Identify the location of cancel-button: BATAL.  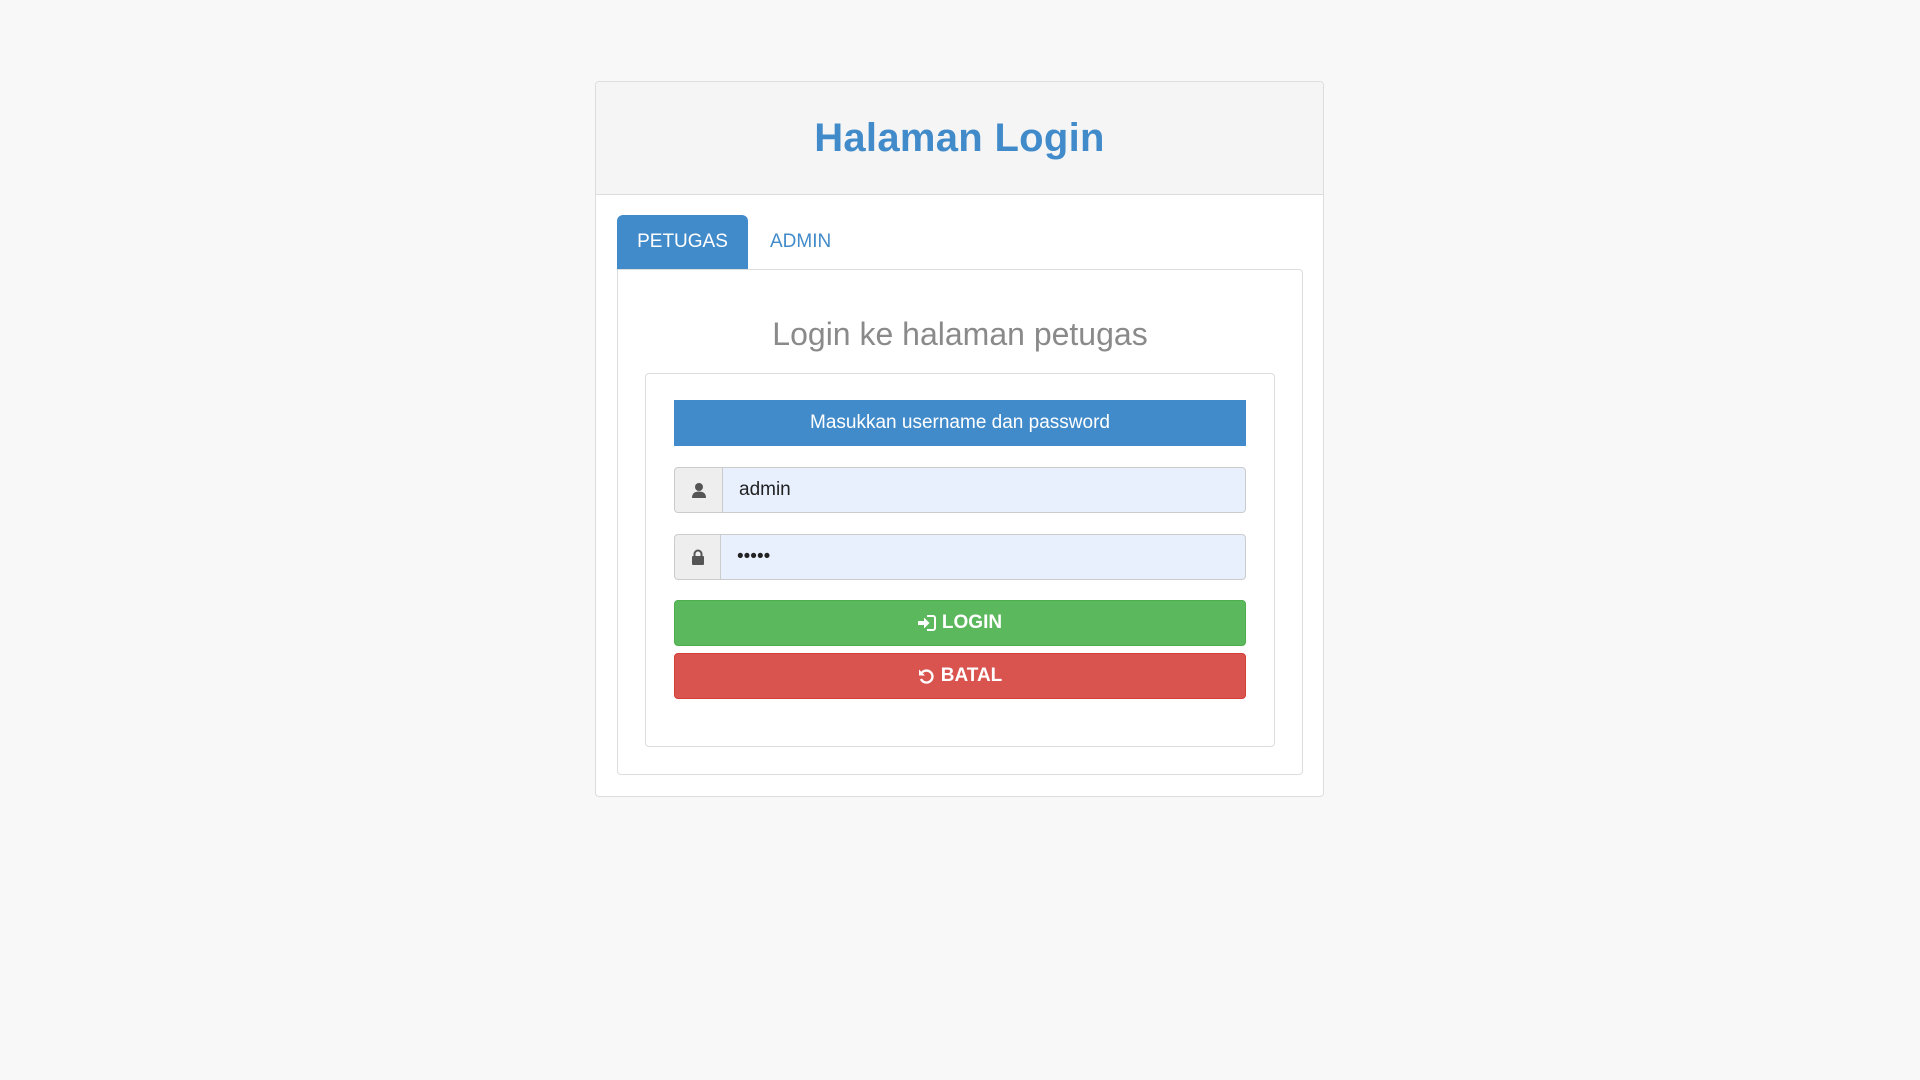
(960, 676).